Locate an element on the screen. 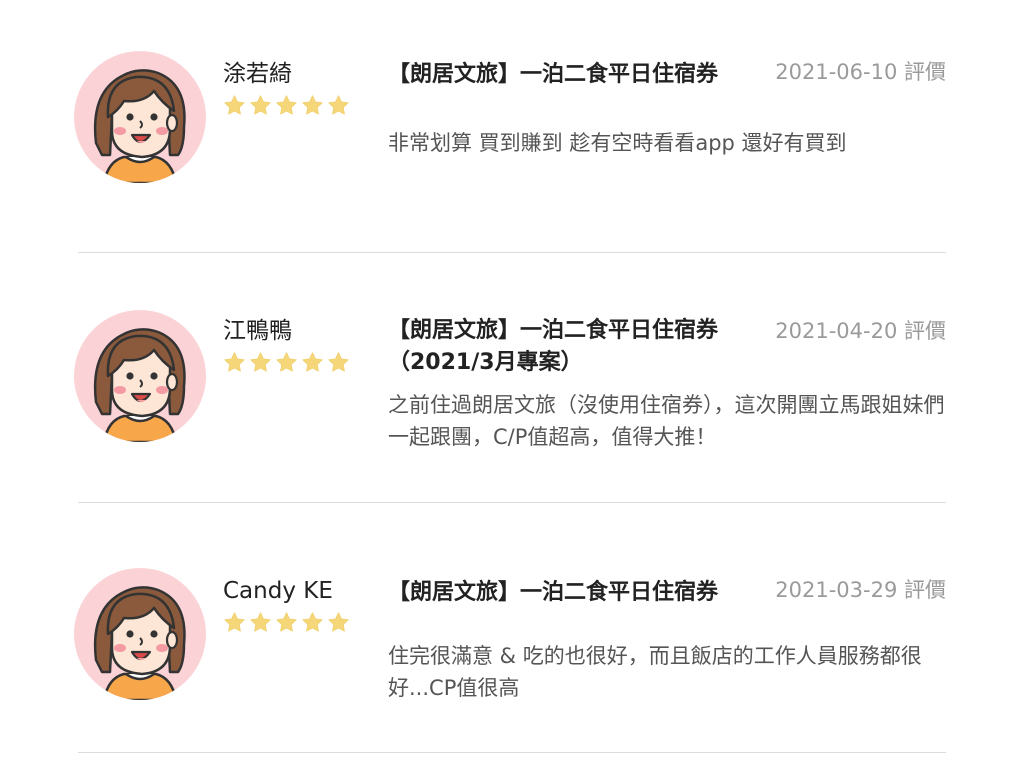  reviewer-name: Candy KE is located at coordinates (278, 591).